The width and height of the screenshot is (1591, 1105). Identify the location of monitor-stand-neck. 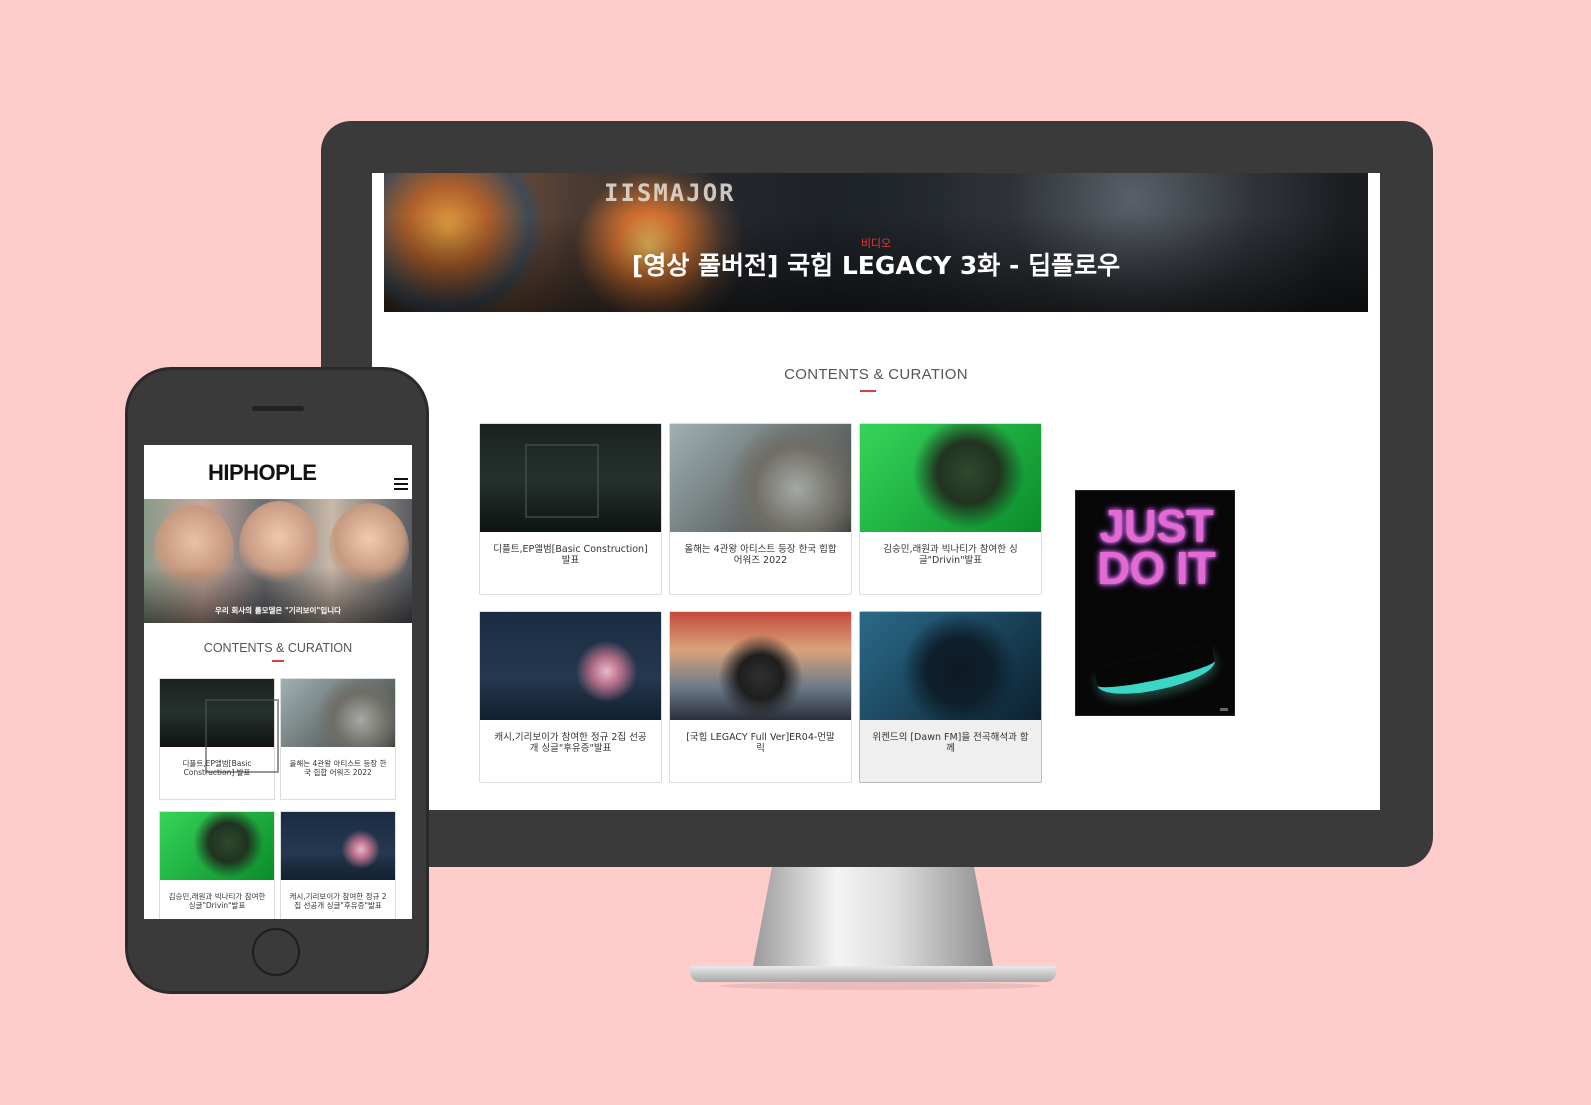
(873, 916).